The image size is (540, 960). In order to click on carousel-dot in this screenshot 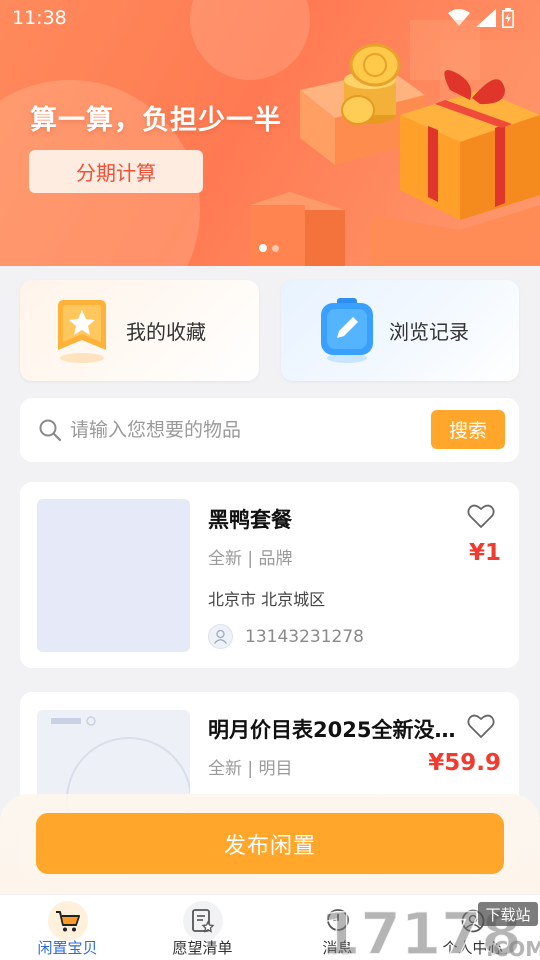, I will do `click(275, 248)`.